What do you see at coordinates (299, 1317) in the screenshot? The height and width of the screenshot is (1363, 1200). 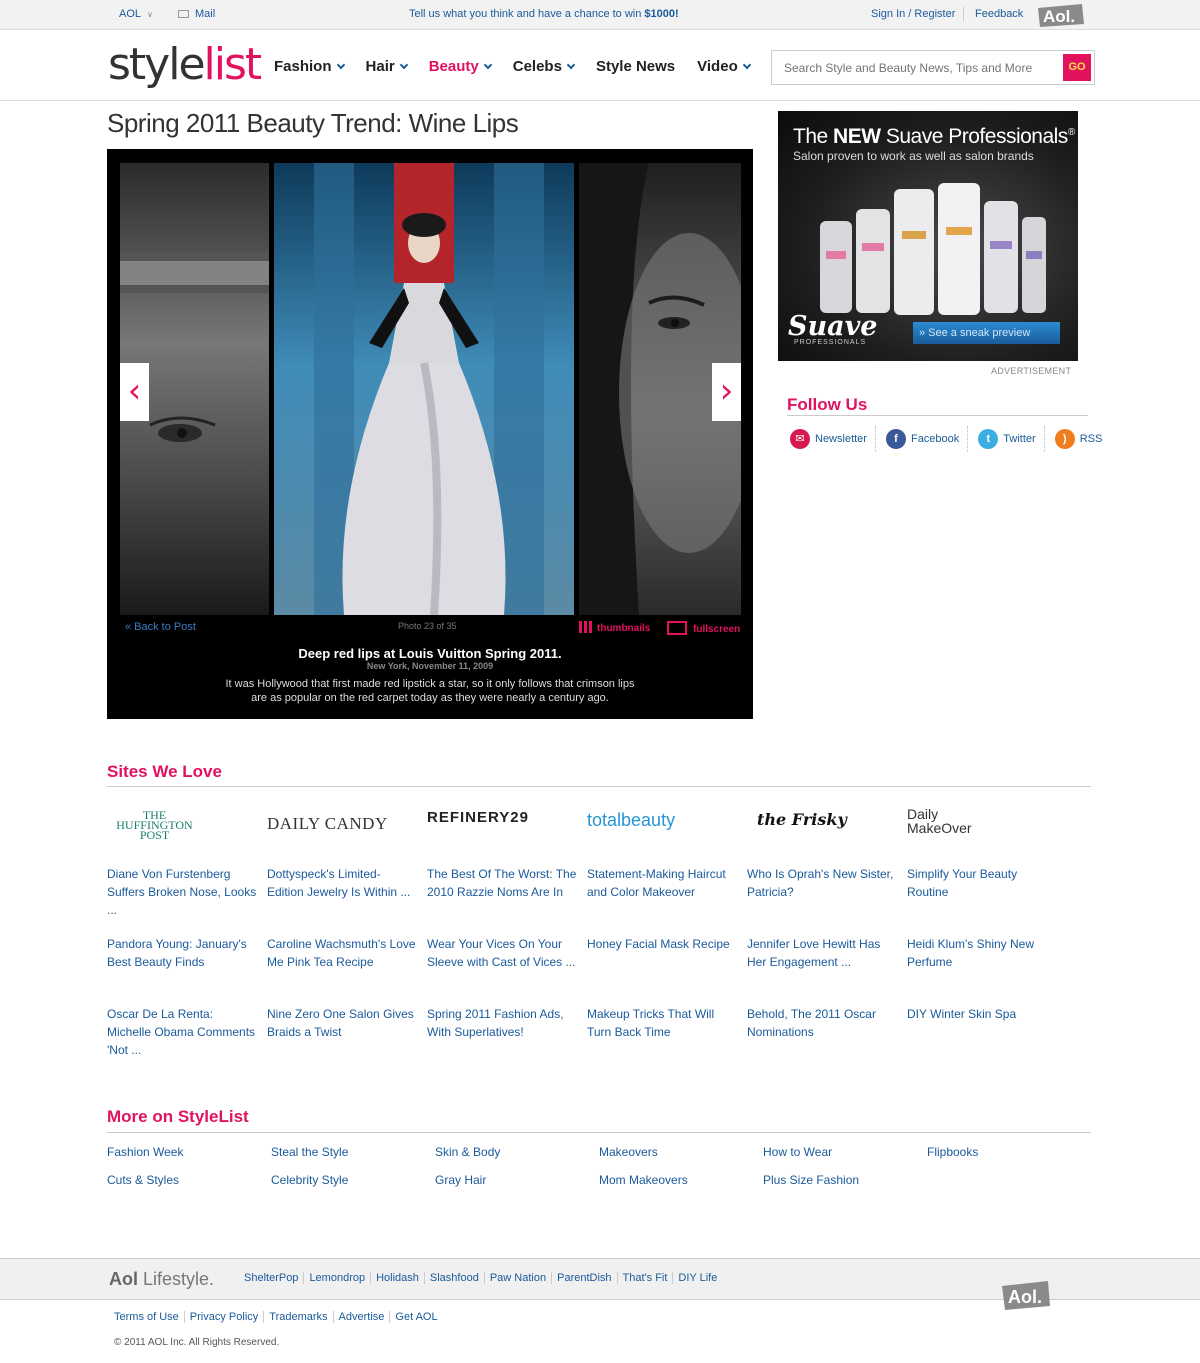 I see `legal-link: Trademarks` at bounding box center [299, 1317].